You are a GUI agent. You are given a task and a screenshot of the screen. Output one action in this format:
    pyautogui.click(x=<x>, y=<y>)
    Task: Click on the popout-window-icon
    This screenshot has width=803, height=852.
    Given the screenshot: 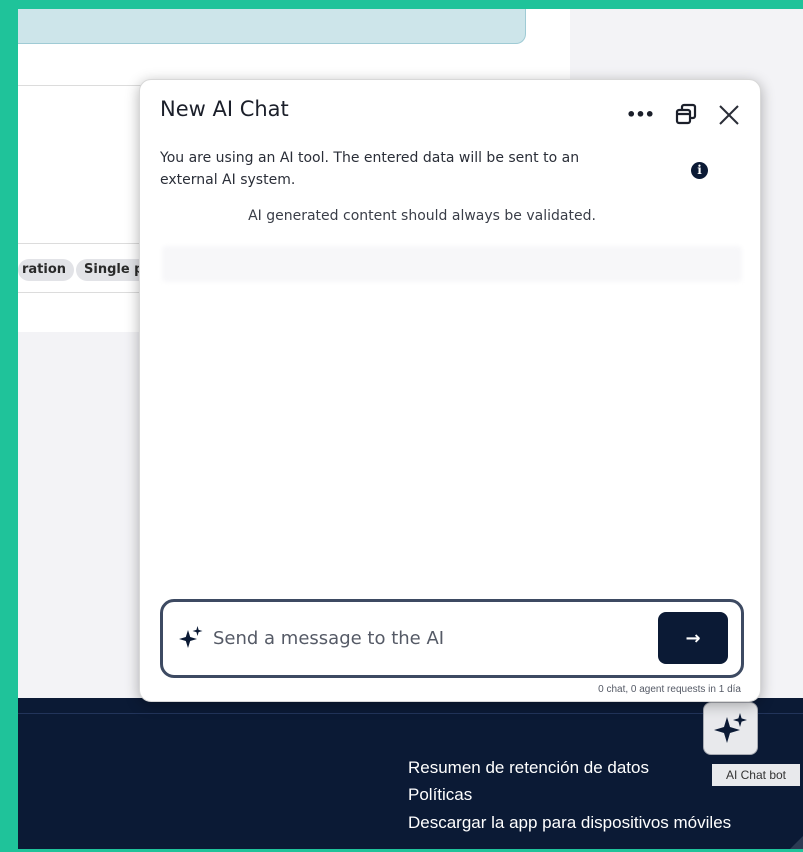 What is the action you would take?
    pyautogui.click(x=686, y=114)
    